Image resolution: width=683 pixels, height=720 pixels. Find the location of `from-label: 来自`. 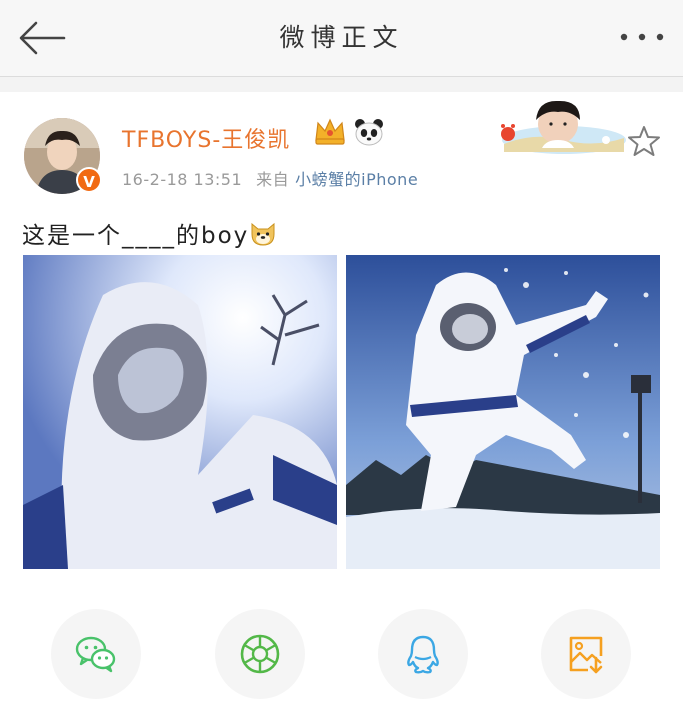

from-label: 来自 is located at coordinates (273, 179).